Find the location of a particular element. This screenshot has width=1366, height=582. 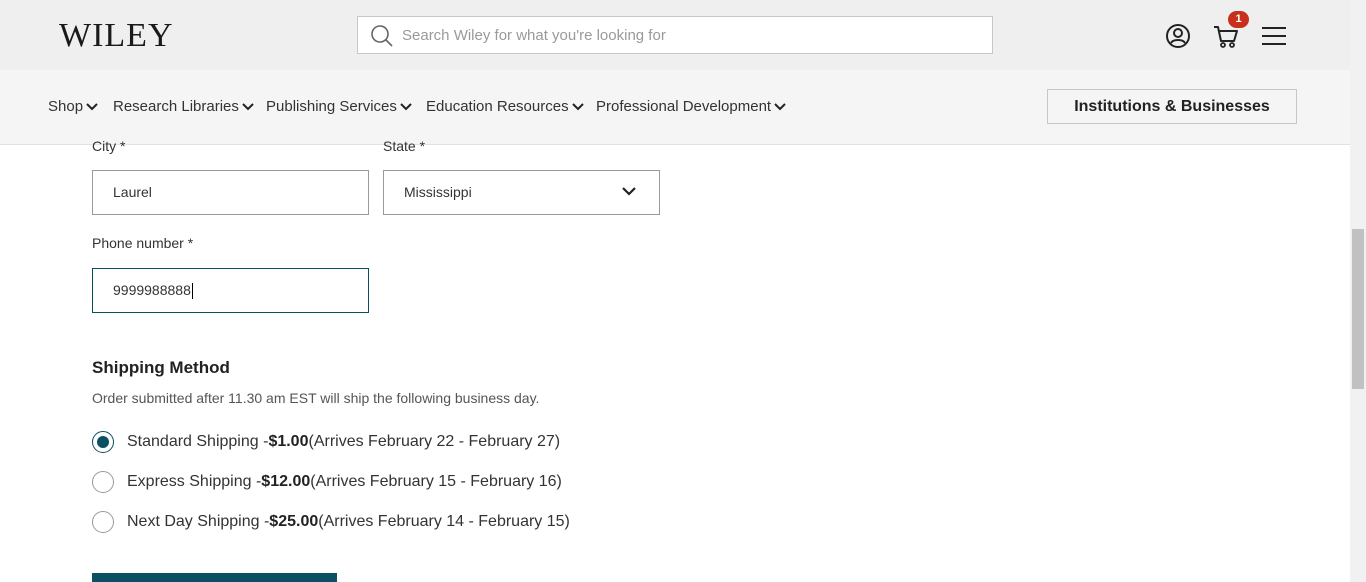

shipping-arrival: (Arrives February 22 - February 27) is located at coordinates (434, 441).